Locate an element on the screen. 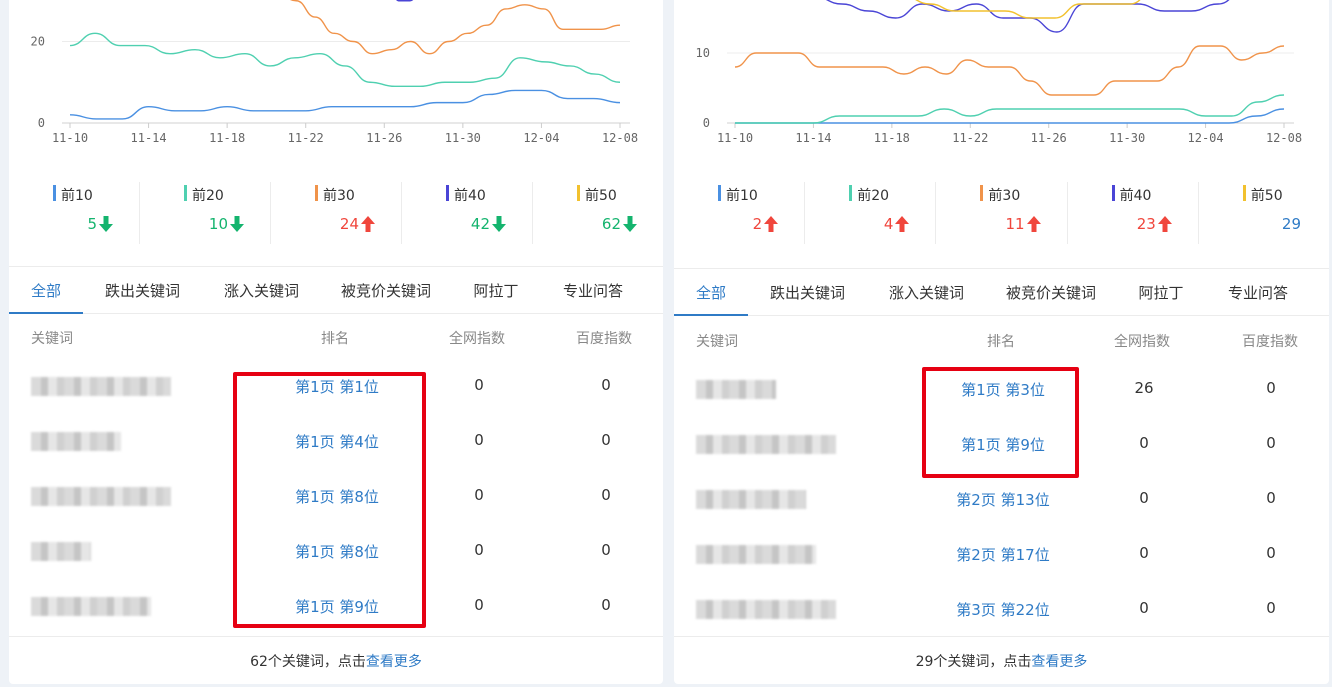  rank-link: 第2页 第17位 is located at coordinates (1003, 554).